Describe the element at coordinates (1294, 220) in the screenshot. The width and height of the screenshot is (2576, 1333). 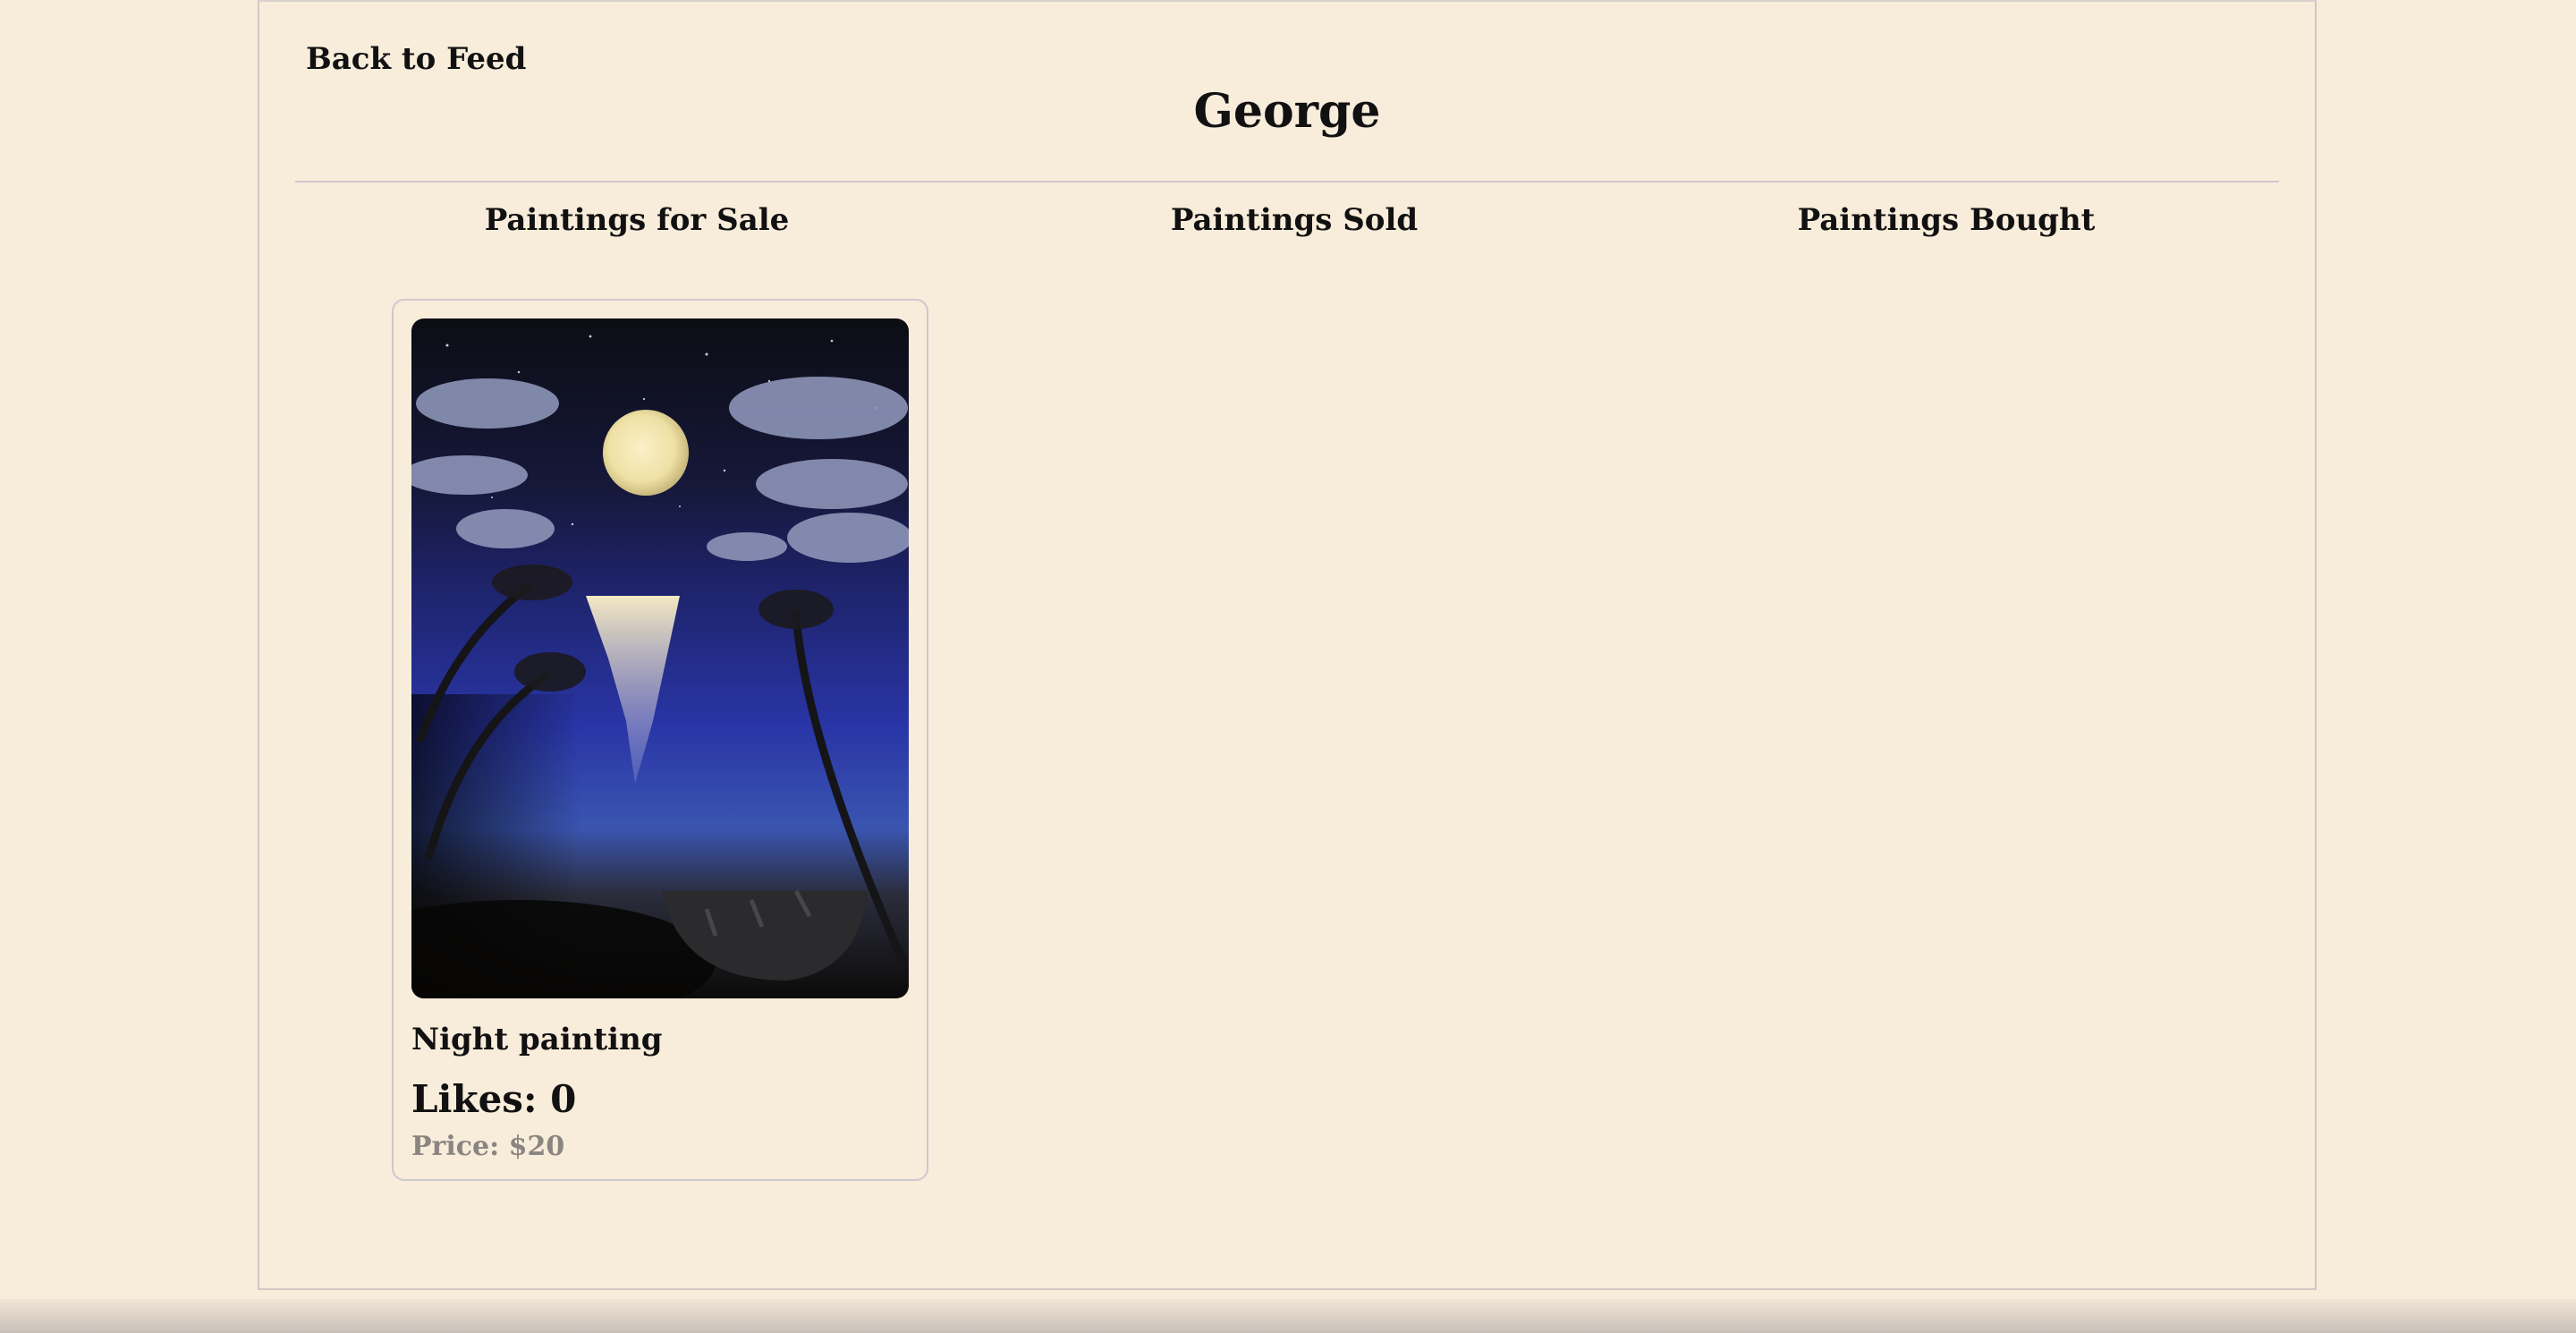
I see `tab-paintings-sold: Paintings Sold` at that location.